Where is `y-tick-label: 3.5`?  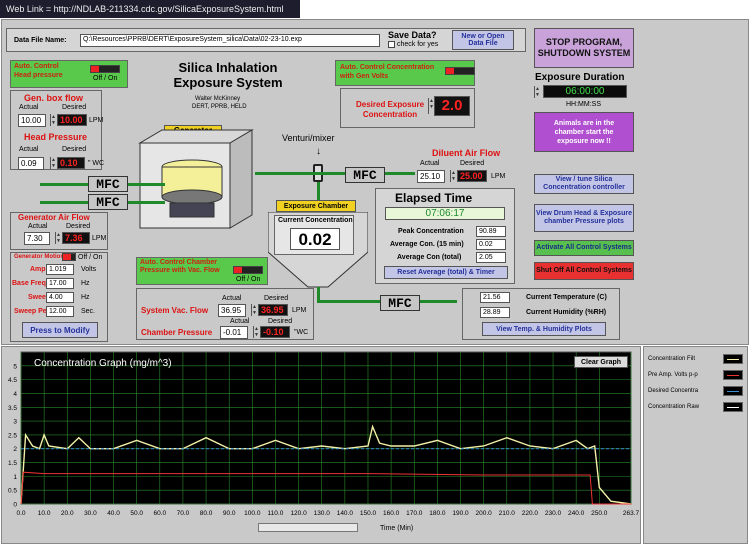
y-tick-label: 3.5 is located at coordinates (12, 408).